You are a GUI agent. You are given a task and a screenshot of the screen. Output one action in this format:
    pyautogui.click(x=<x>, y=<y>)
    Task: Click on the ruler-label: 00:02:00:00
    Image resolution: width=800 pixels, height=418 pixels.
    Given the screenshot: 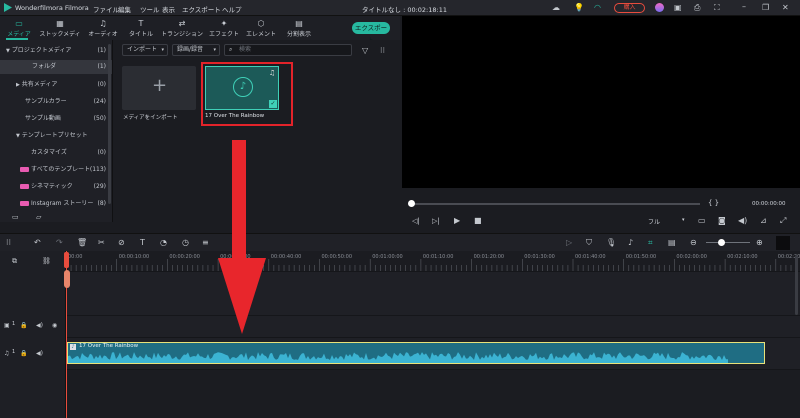 What is the action you would take?
    pyautogui.click(x=691, y=257)
    